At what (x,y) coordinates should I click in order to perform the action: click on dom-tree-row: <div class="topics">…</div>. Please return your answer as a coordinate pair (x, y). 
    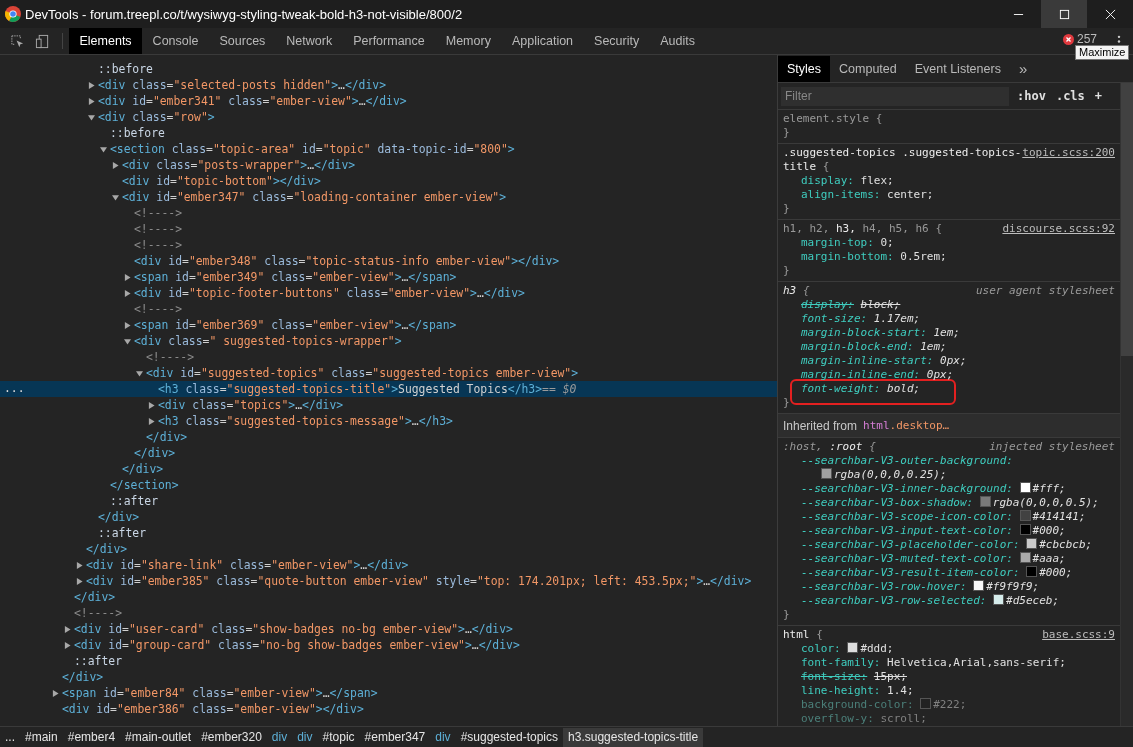
    Looking at the image, I should click on (388, 405).